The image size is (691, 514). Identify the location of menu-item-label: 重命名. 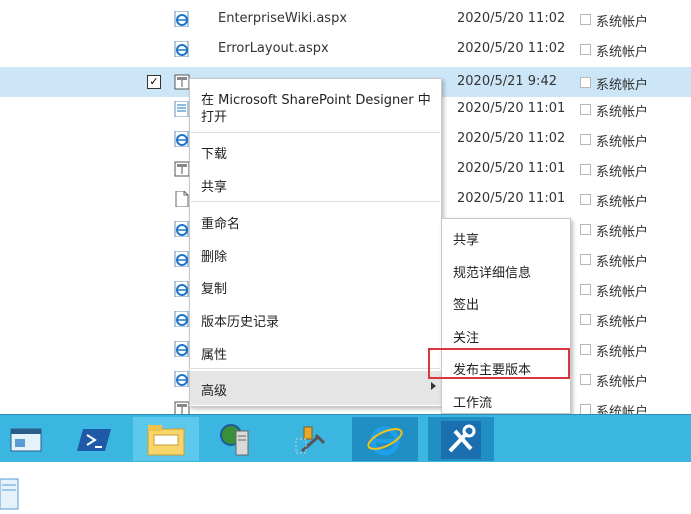
(221, 224).